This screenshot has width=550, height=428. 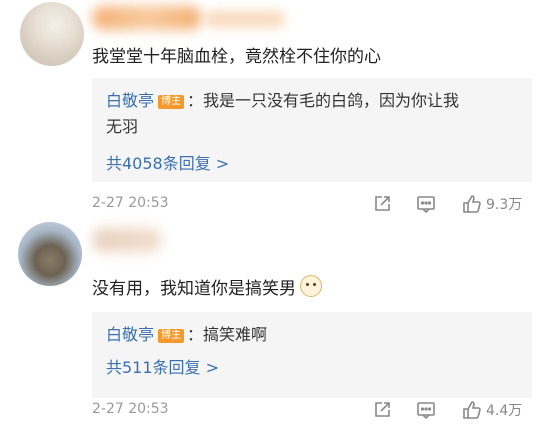 What do you see at coordinates (312, 366) in the screenshot?
I see `more-replies-link: 共511条回复 >` at bounding box center [312, 366].